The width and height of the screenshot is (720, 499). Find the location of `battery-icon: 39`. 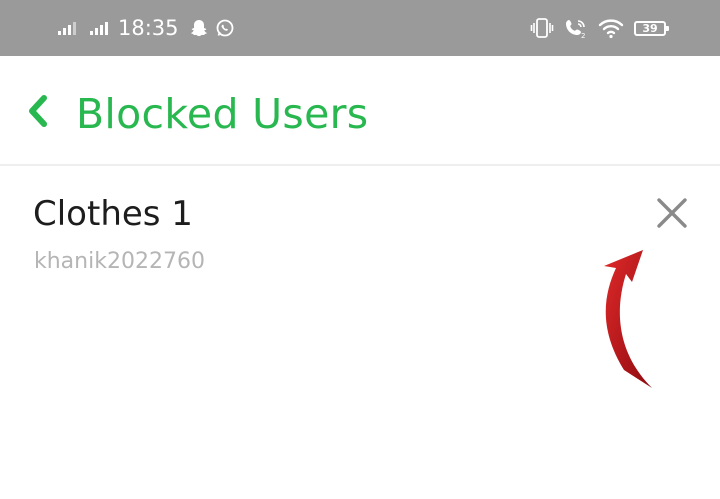

battery-icon: 39 is located at coordinates (651, 28).